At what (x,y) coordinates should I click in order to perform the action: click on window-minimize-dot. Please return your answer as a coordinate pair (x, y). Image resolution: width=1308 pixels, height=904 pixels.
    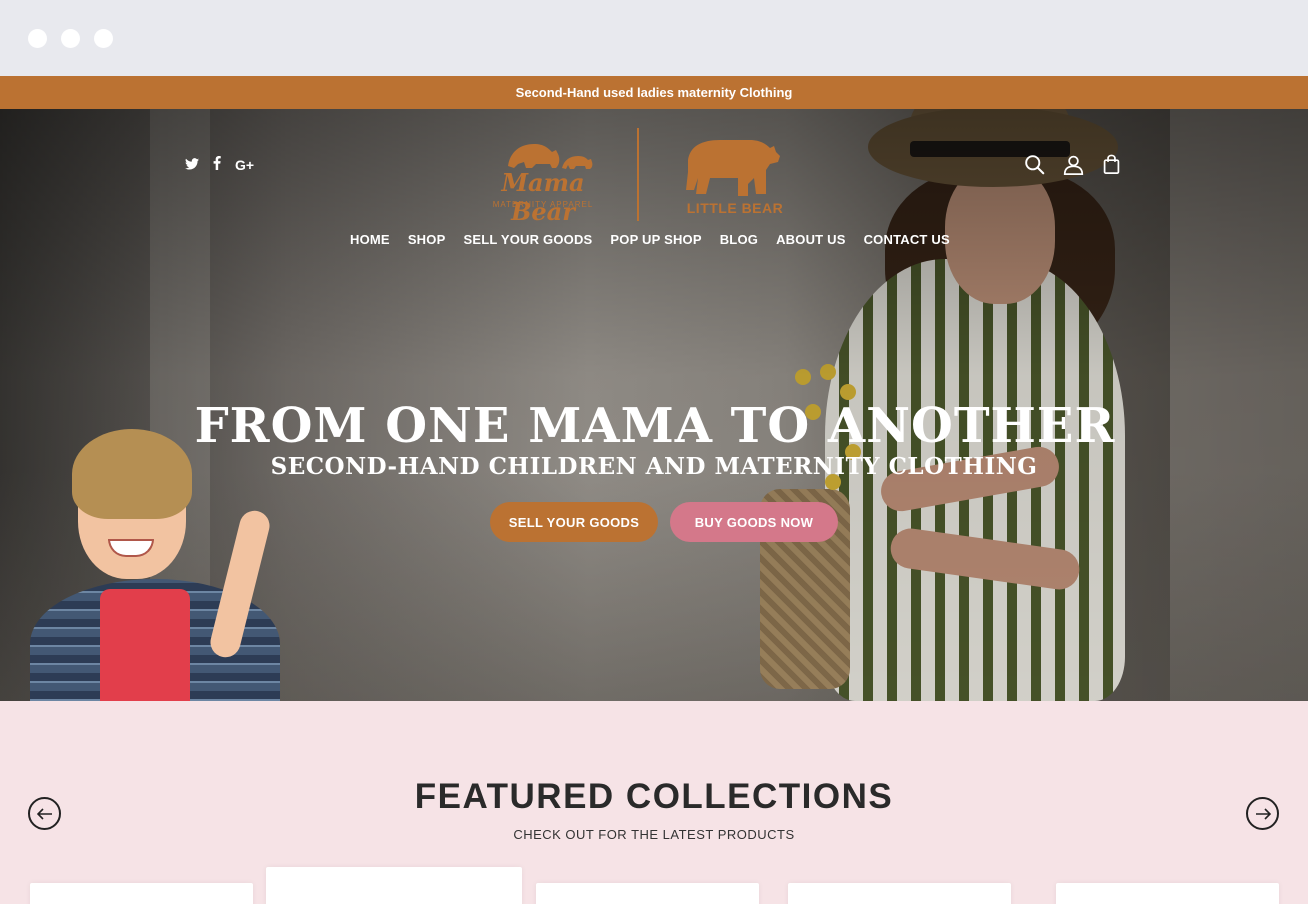
    Looking at the image, I should click on (70, 38).